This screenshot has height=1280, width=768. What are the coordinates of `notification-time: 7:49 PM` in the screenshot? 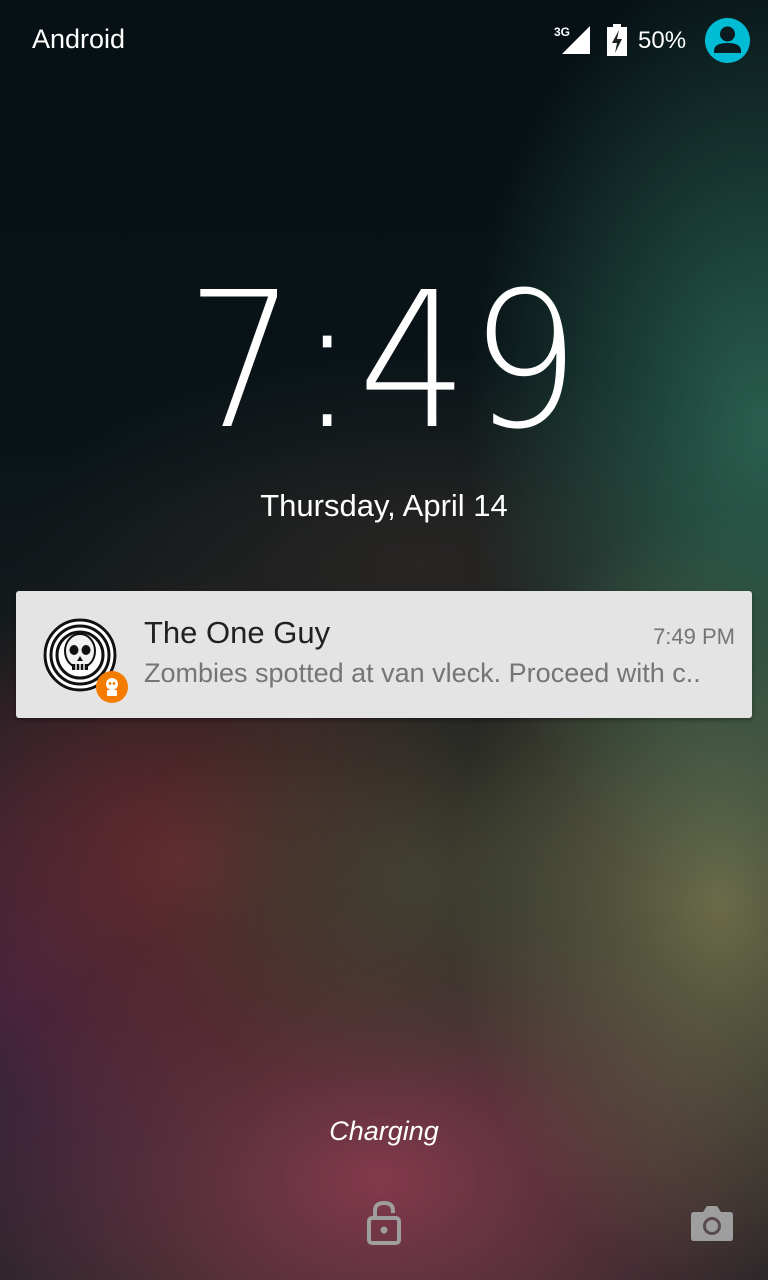 It's located at (694, 636).